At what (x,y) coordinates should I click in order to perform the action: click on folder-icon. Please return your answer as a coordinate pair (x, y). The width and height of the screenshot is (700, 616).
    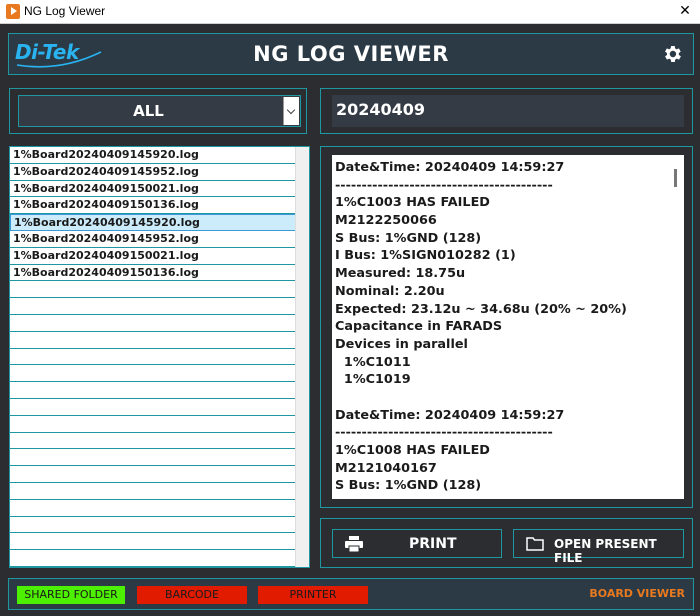
    Looking at the image, I should click on (535, 544).